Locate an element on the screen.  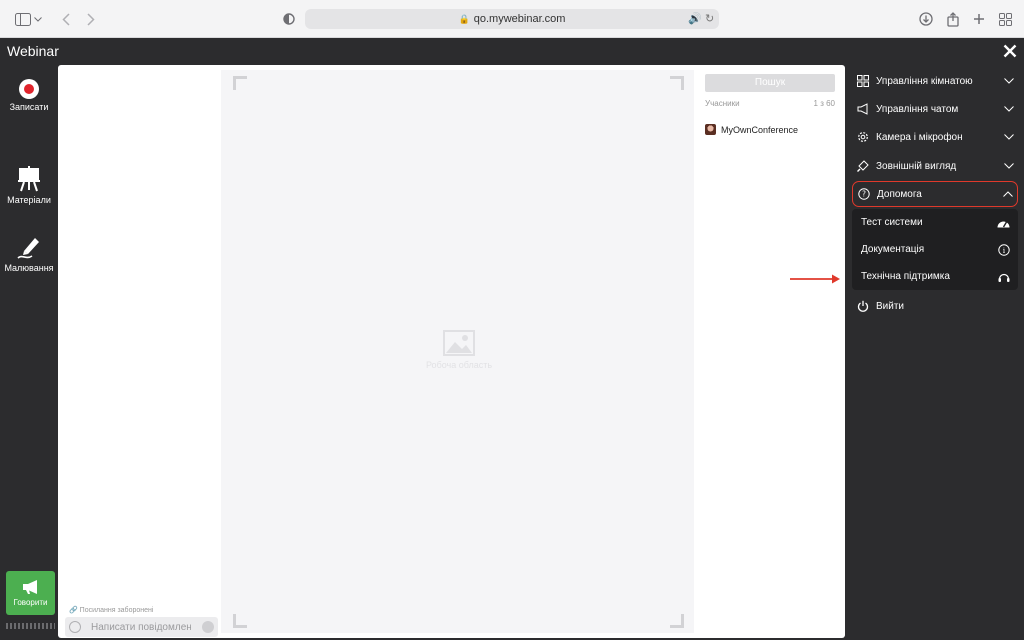
brush-icon is located at coordinates (863, 166).